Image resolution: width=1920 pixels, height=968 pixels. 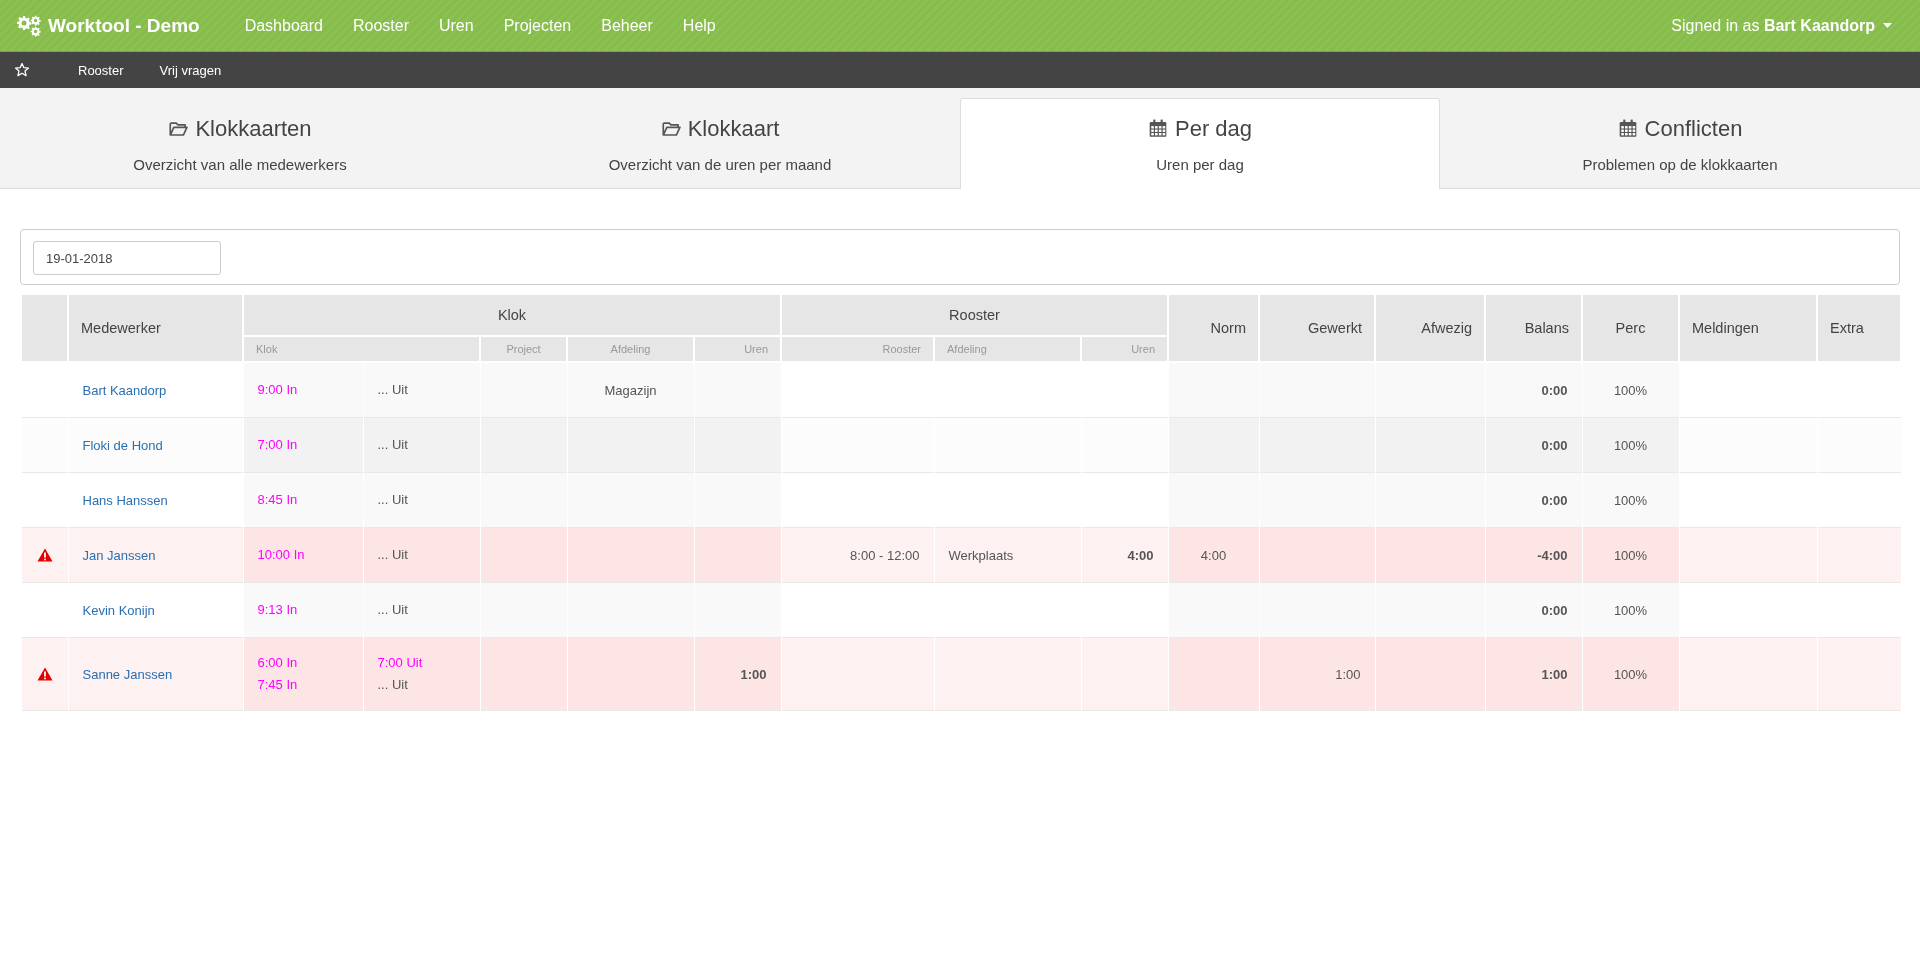 What do you see at coordinates (733, 128) in the screenshot?
I see `tab-title: Klokkaart` at bounding box center [733, 128].